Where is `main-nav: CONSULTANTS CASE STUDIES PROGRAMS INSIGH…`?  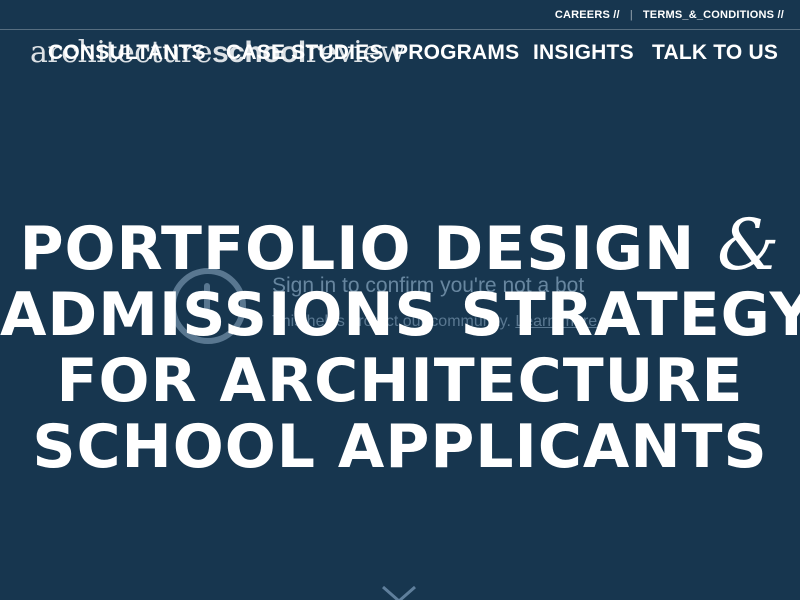
main-nav: CONSULTANTS CASE STUDIES PROGRAMS INSIGH… is located at coordinates (400, 54).